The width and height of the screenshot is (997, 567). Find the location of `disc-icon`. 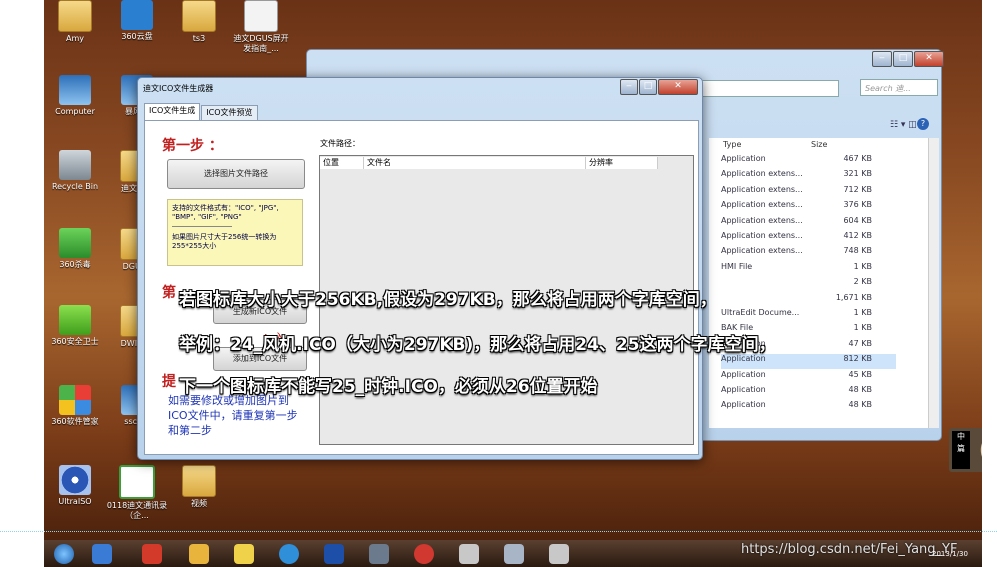

disc-icon is located at coordinates (75, 480).